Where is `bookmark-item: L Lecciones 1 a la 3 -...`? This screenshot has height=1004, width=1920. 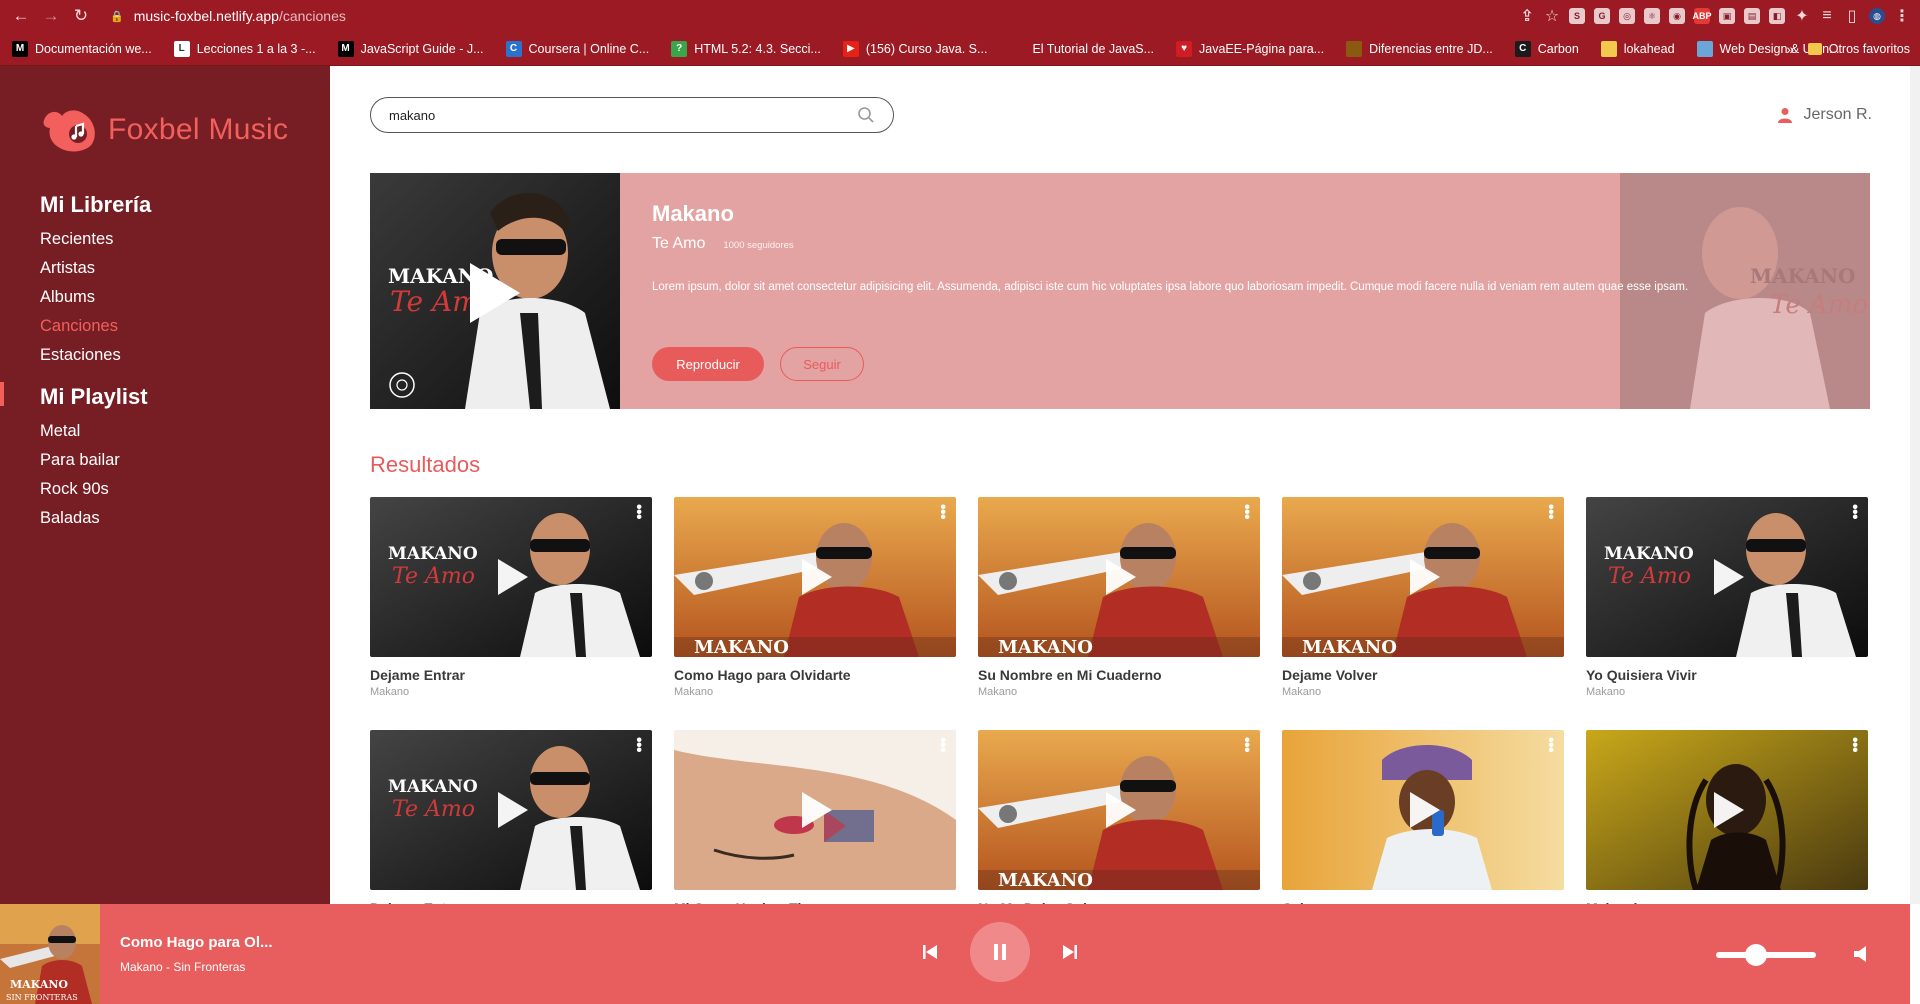
bookmark-item: L Lecciones 1 a la 3 -... is located at coordinates (244, 48).